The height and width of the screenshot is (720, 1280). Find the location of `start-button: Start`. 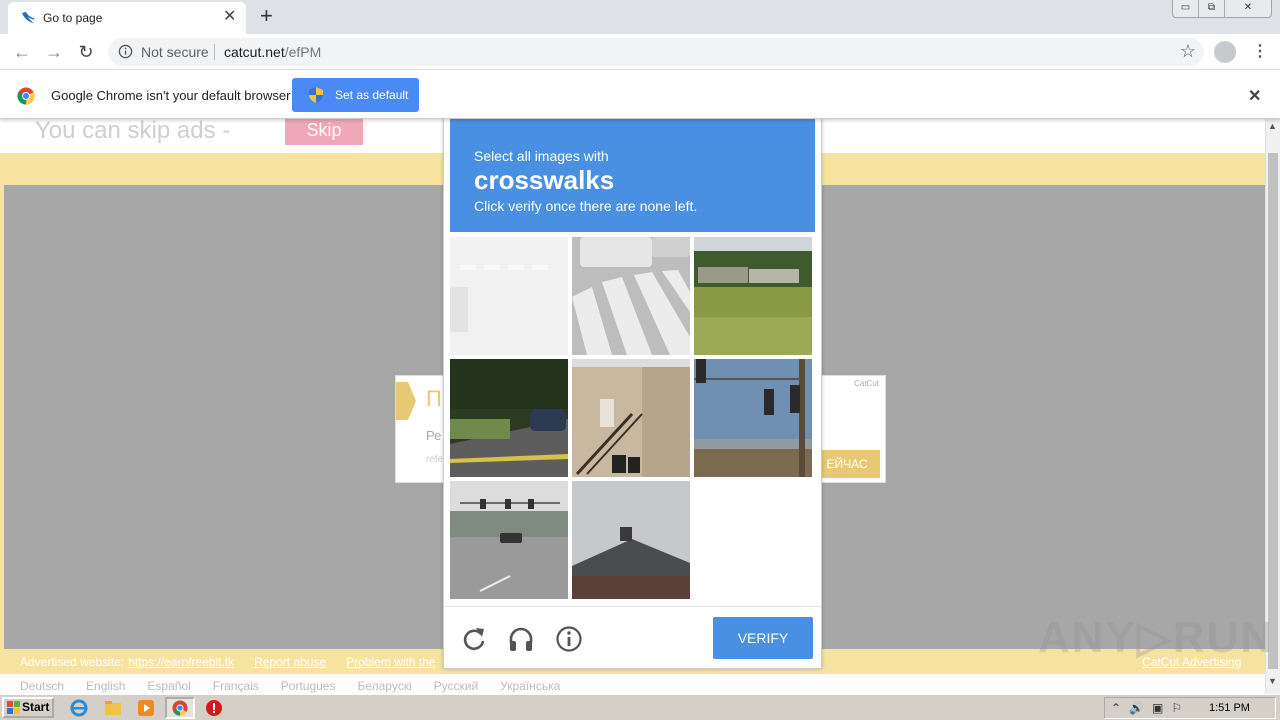

start-button: Start is located at coordinates (28, 707).